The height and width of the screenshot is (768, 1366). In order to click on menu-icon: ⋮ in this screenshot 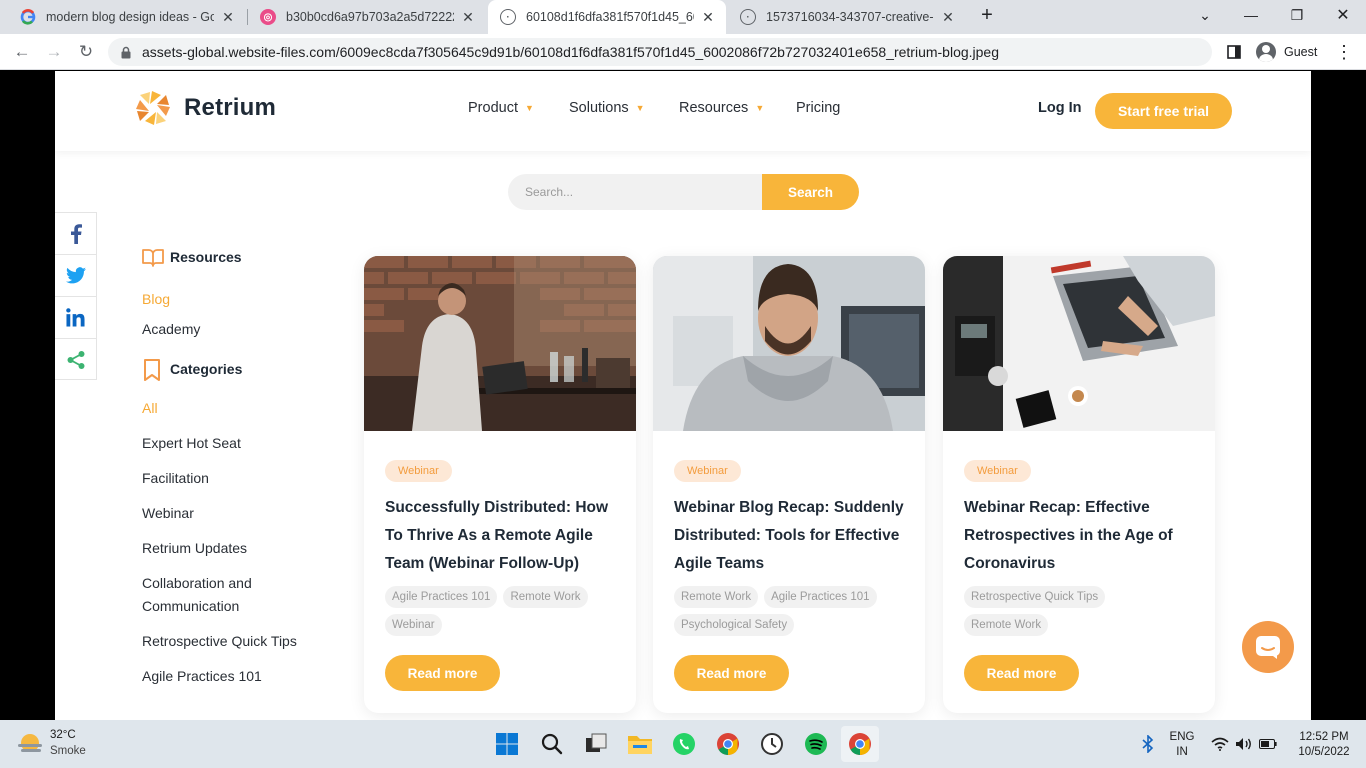, I will do `click(1344, 52)`.